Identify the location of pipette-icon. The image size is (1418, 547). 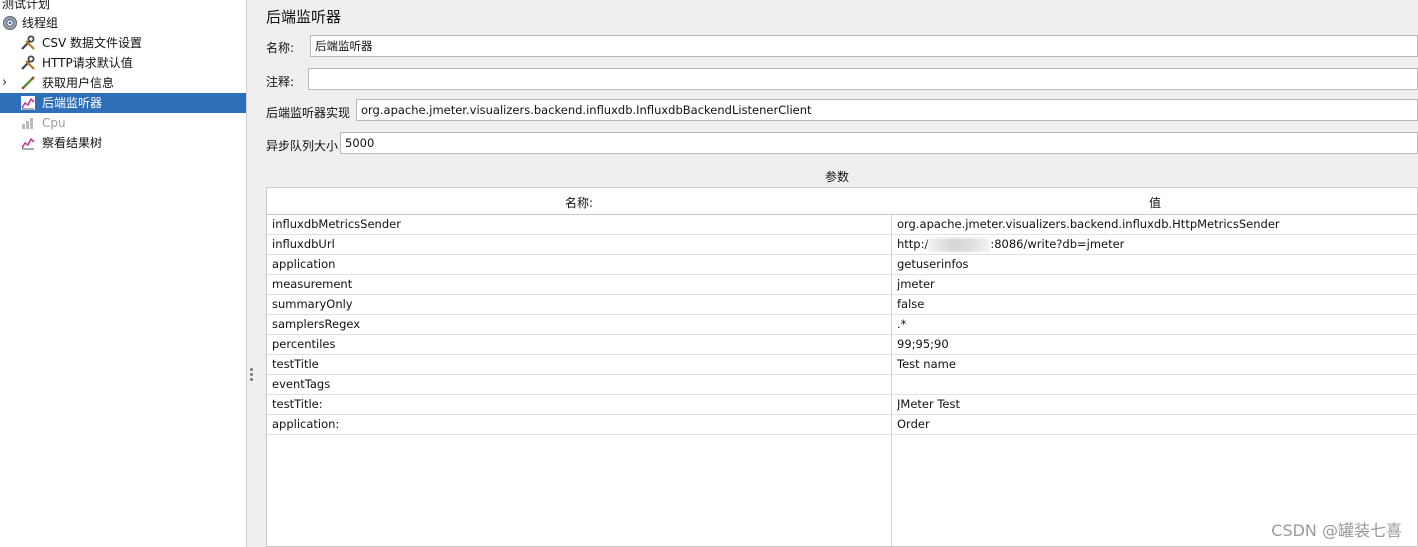
(28, 83).